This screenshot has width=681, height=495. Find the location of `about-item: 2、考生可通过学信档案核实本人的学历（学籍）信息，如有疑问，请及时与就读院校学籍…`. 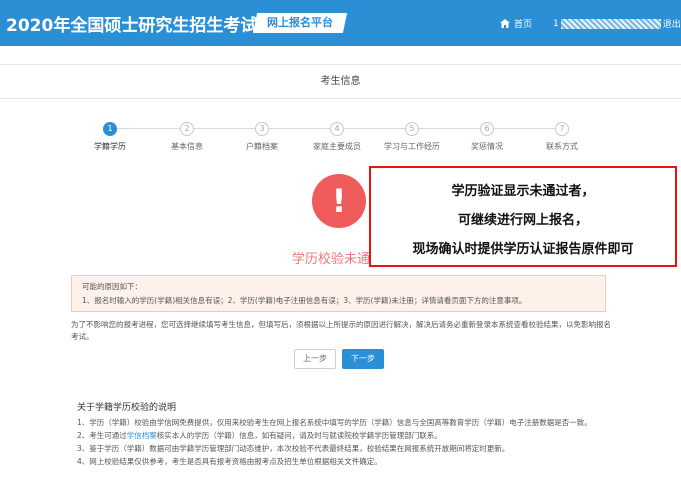

about-item: 2、考生可通过学信档案核实本人的学历（学籍）信息，如有疑问，请及时与就读院校学籍… is located at coordinates (347, 436).